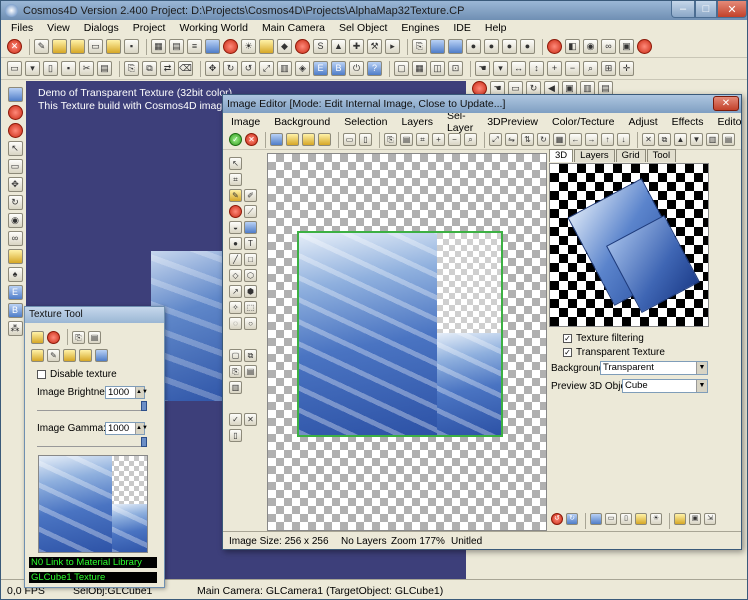 This screenshot has width=748, height=600. Describe the element at coordinates (250, 243) in the screenshot. I see `text-tool-icon: T` at that location.